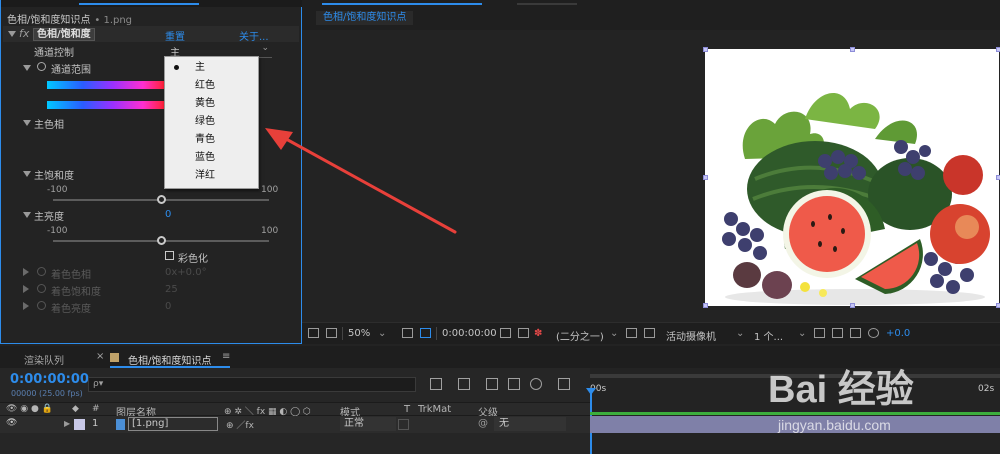  What do you see at coordinates (464, 384) in the screenshot?
I see `draft-3d-icon` at bounding box center [464, 384].